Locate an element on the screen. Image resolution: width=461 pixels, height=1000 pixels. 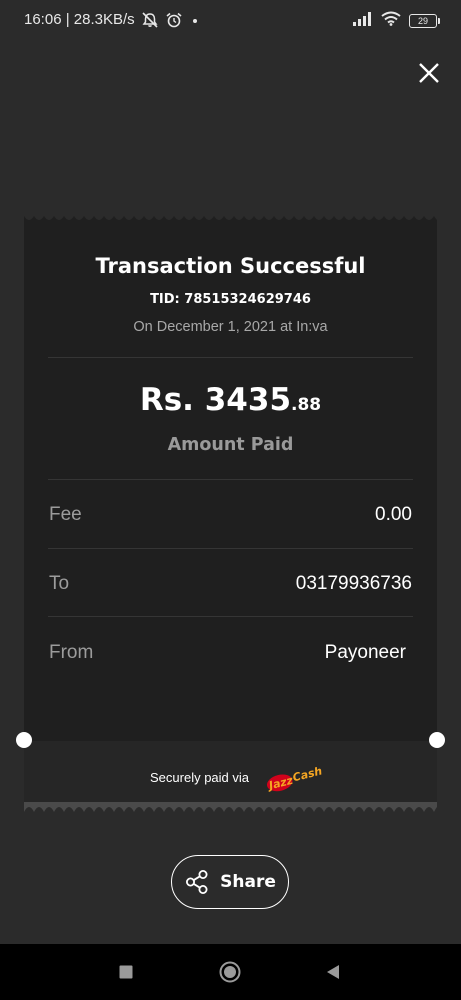
transaction-title: Transaction Successful is located at coordinates (230, 266).